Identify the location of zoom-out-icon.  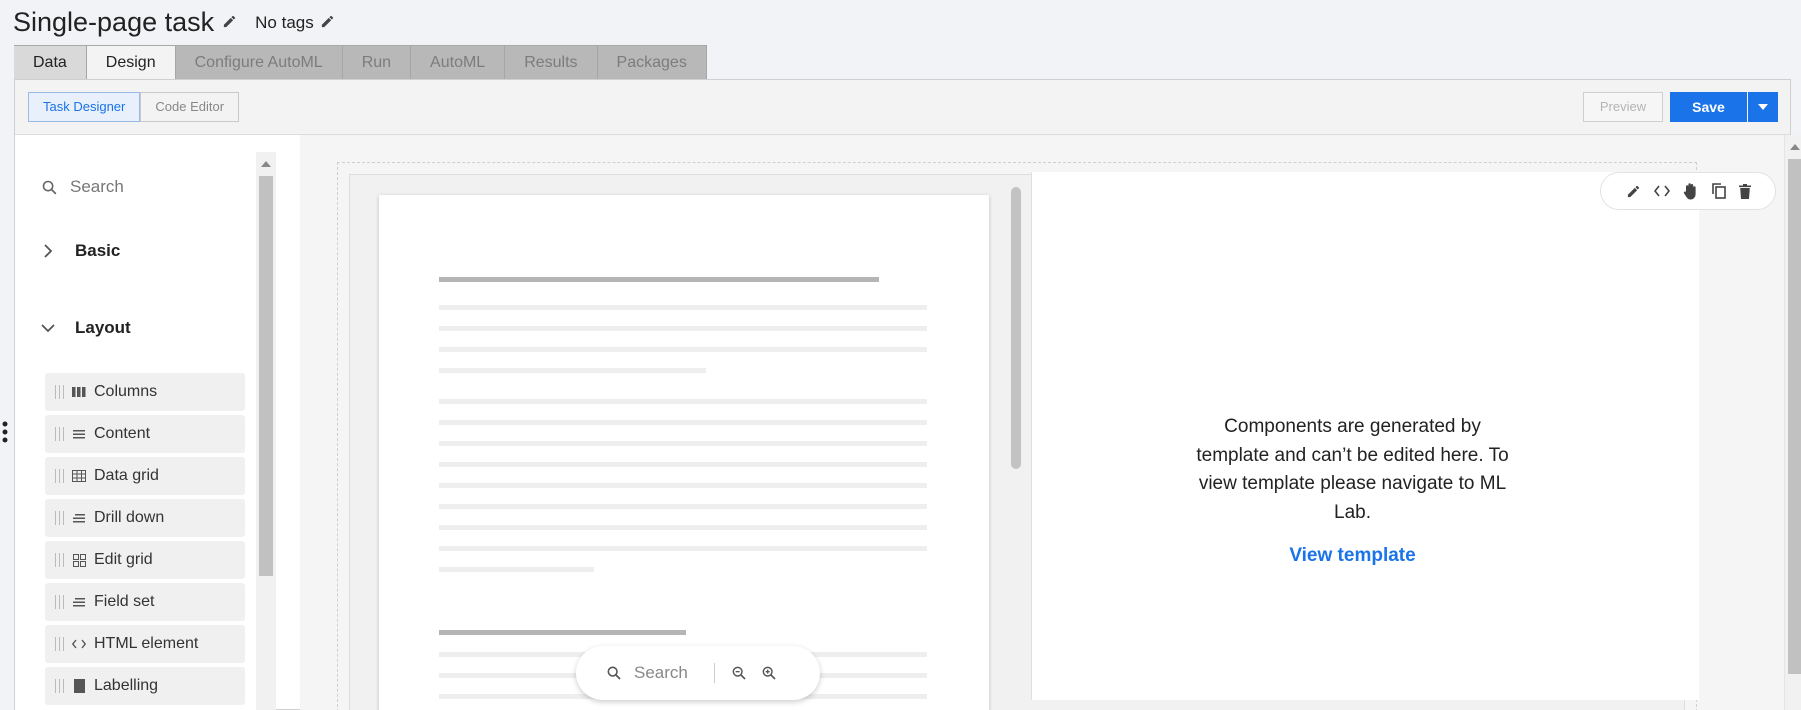
(739, 673).